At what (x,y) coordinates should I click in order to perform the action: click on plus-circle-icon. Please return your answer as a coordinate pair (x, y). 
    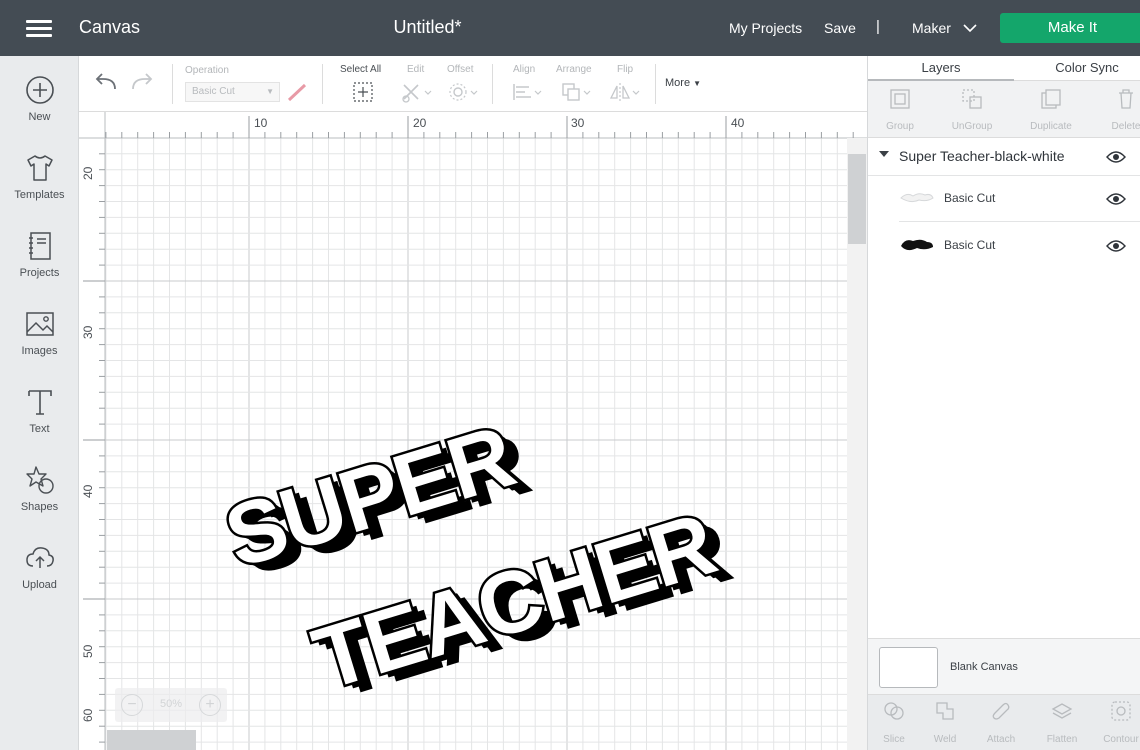
    Looking at the image, I should click on (39, 90).